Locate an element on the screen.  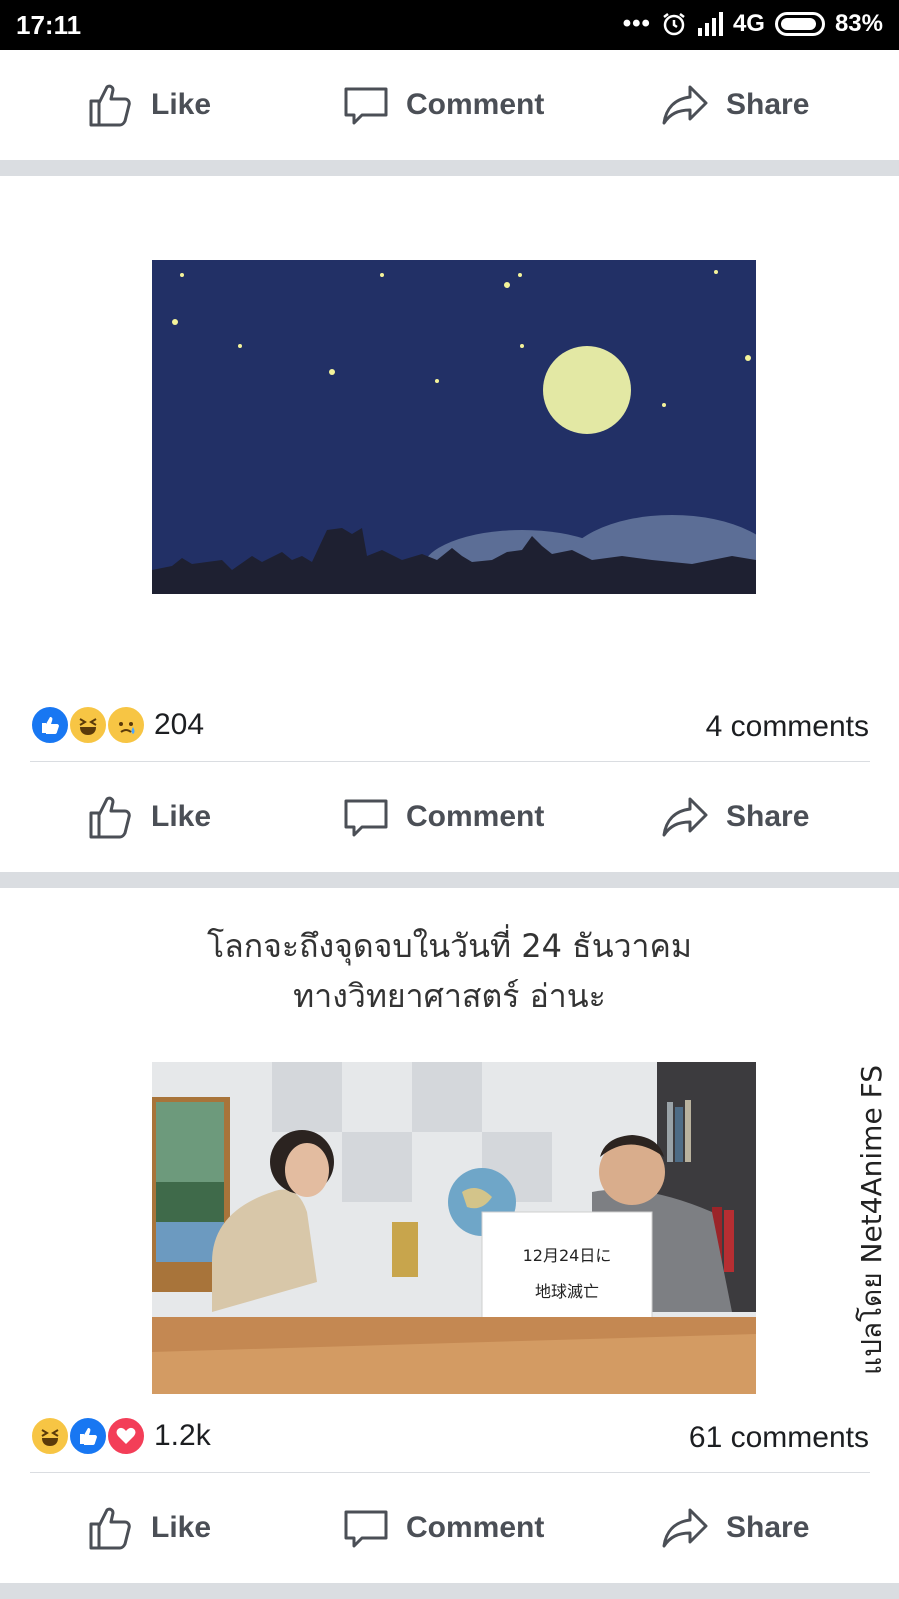
post-stats: 204 4 comments is located at coordinates (449, 725).